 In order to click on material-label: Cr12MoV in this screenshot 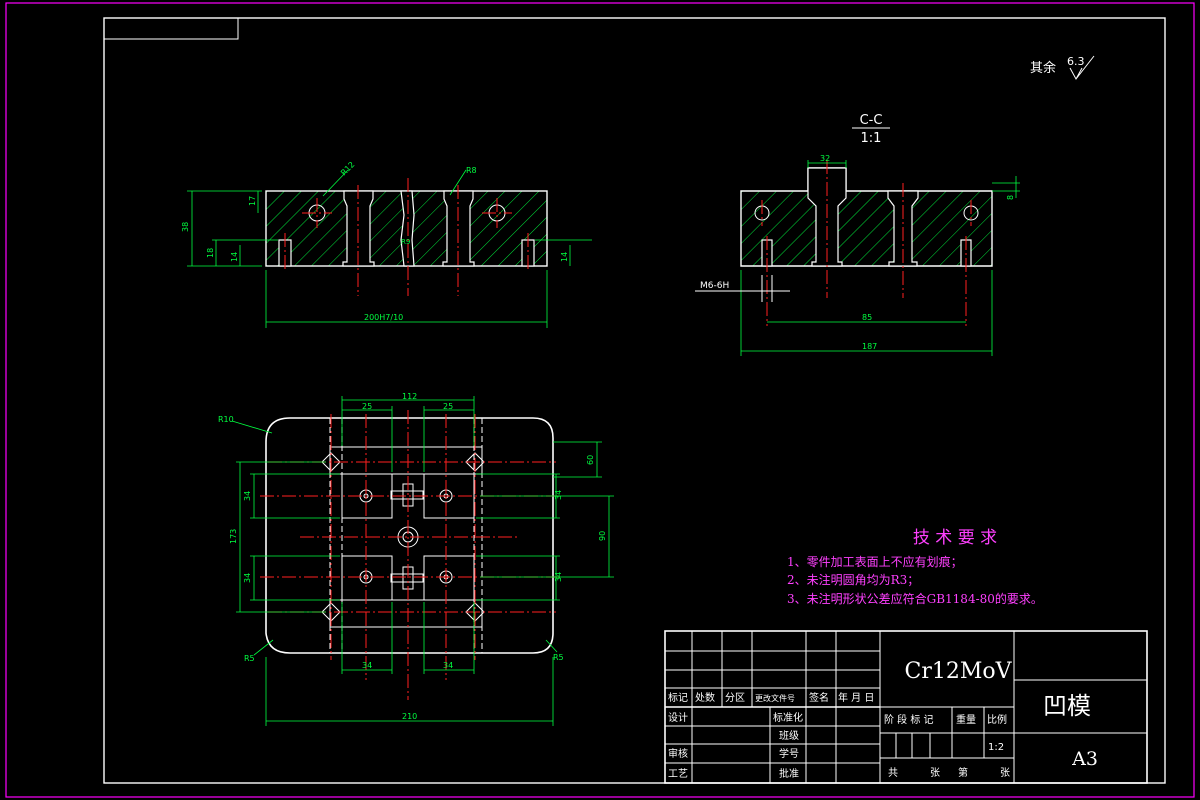, I will do `click(958, 671)`.